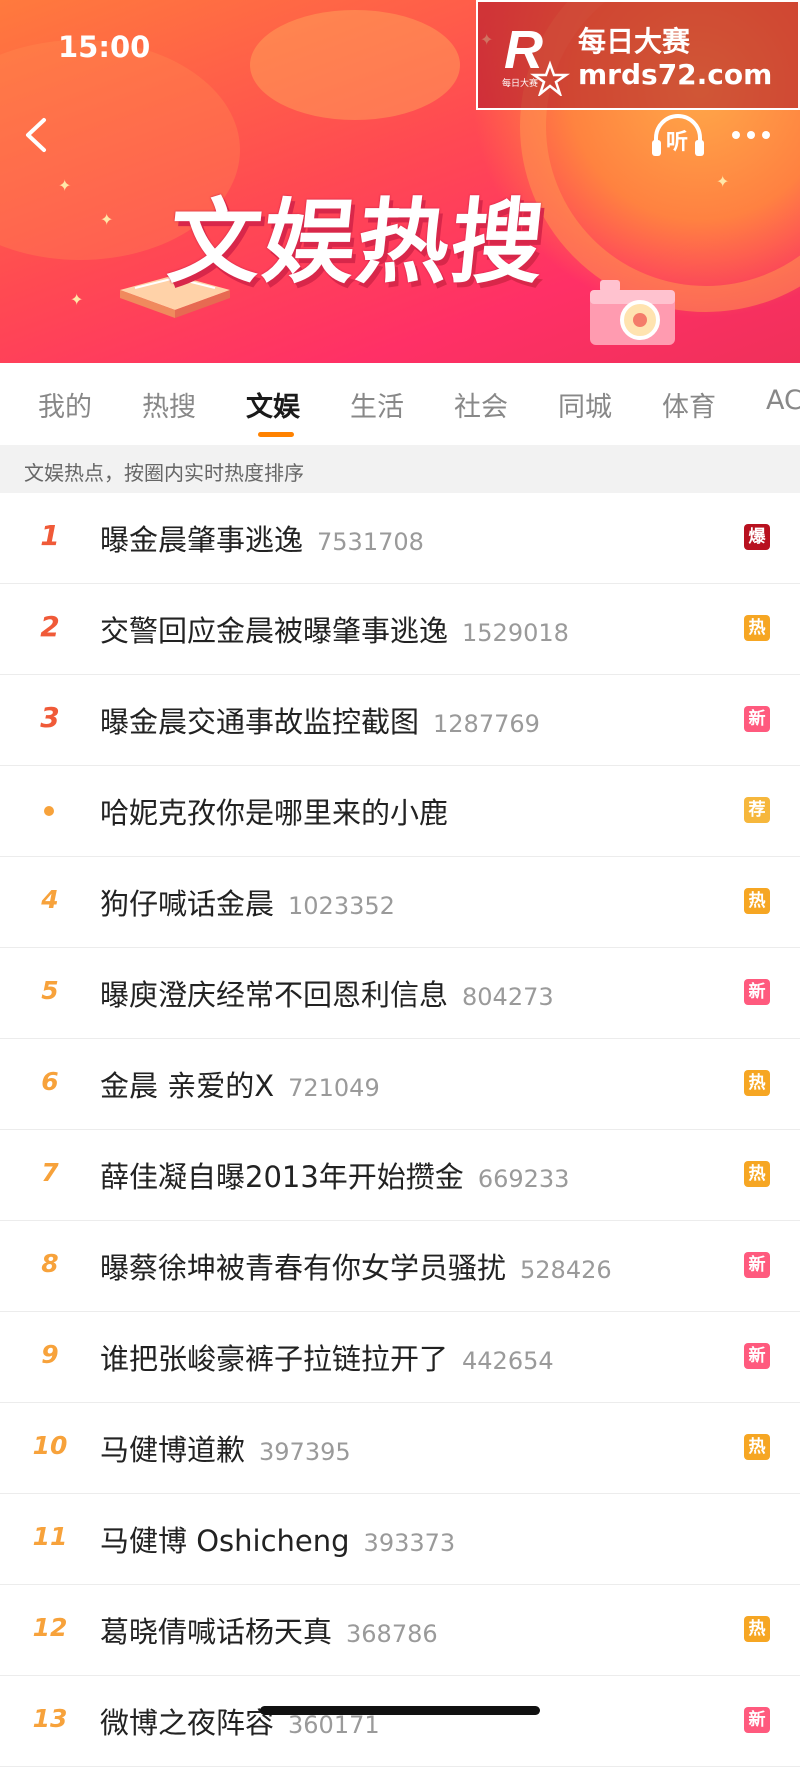 Image resolution: width=800 pixels, height=1767 pixels. I want to click on rank-number: 1, so click(50, 535).